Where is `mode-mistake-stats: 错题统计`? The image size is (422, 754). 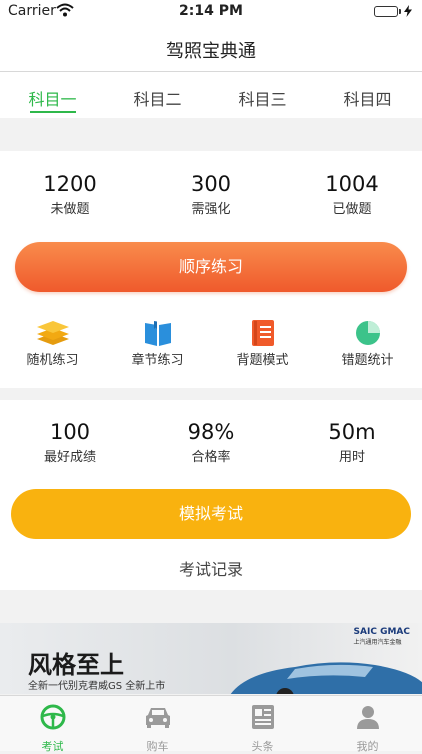
mode-mistake-stats: 错题统计 is located at coordinates (367, 343).